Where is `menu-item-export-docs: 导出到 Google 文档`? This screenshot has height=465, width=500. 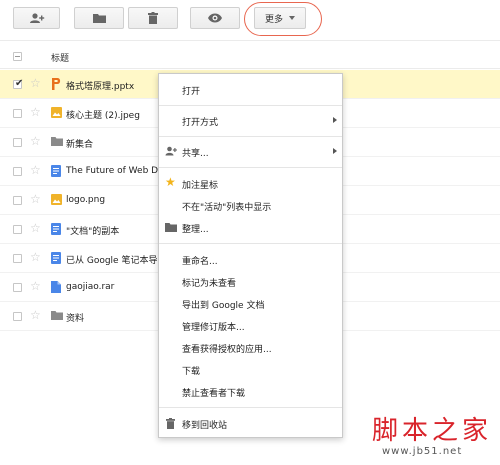 menu-item-export-docs: 导出到 Google 文档 is located at coordinates (250, 304).